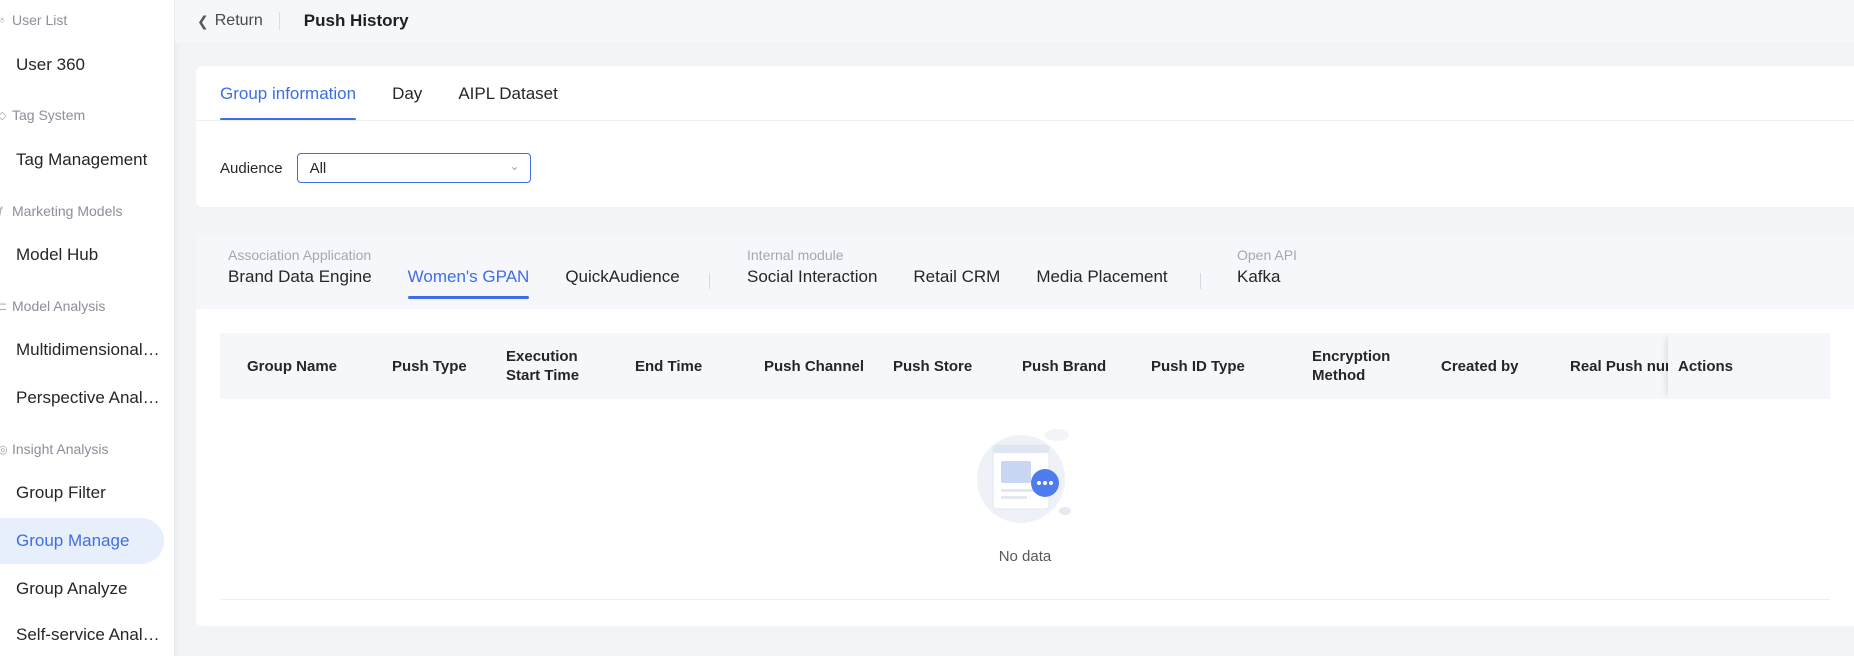 The image size is (1854, 656). I want to click on tabs-divider, so click(1025, 120).